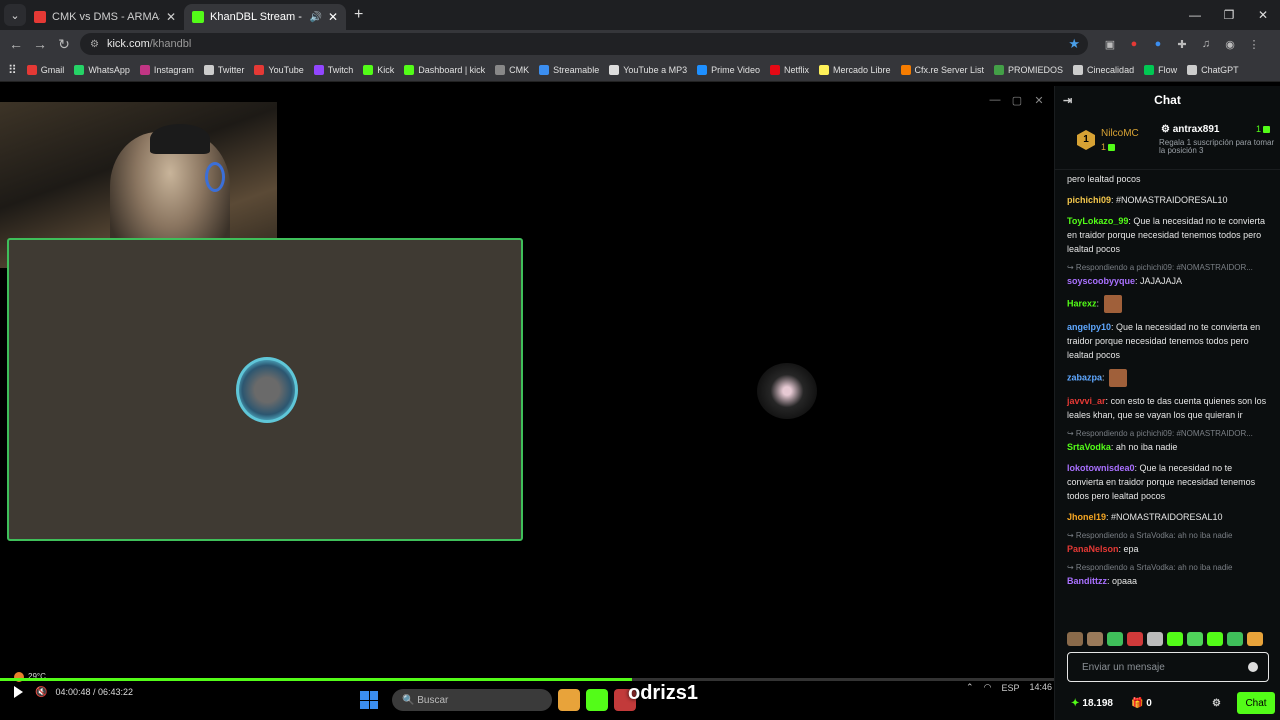 The width and height of the screenshot is (1280, 720). Describe the element at coordinates (1263, 15) in the screenshot. I see `close-window-icon: ✕` at that location.